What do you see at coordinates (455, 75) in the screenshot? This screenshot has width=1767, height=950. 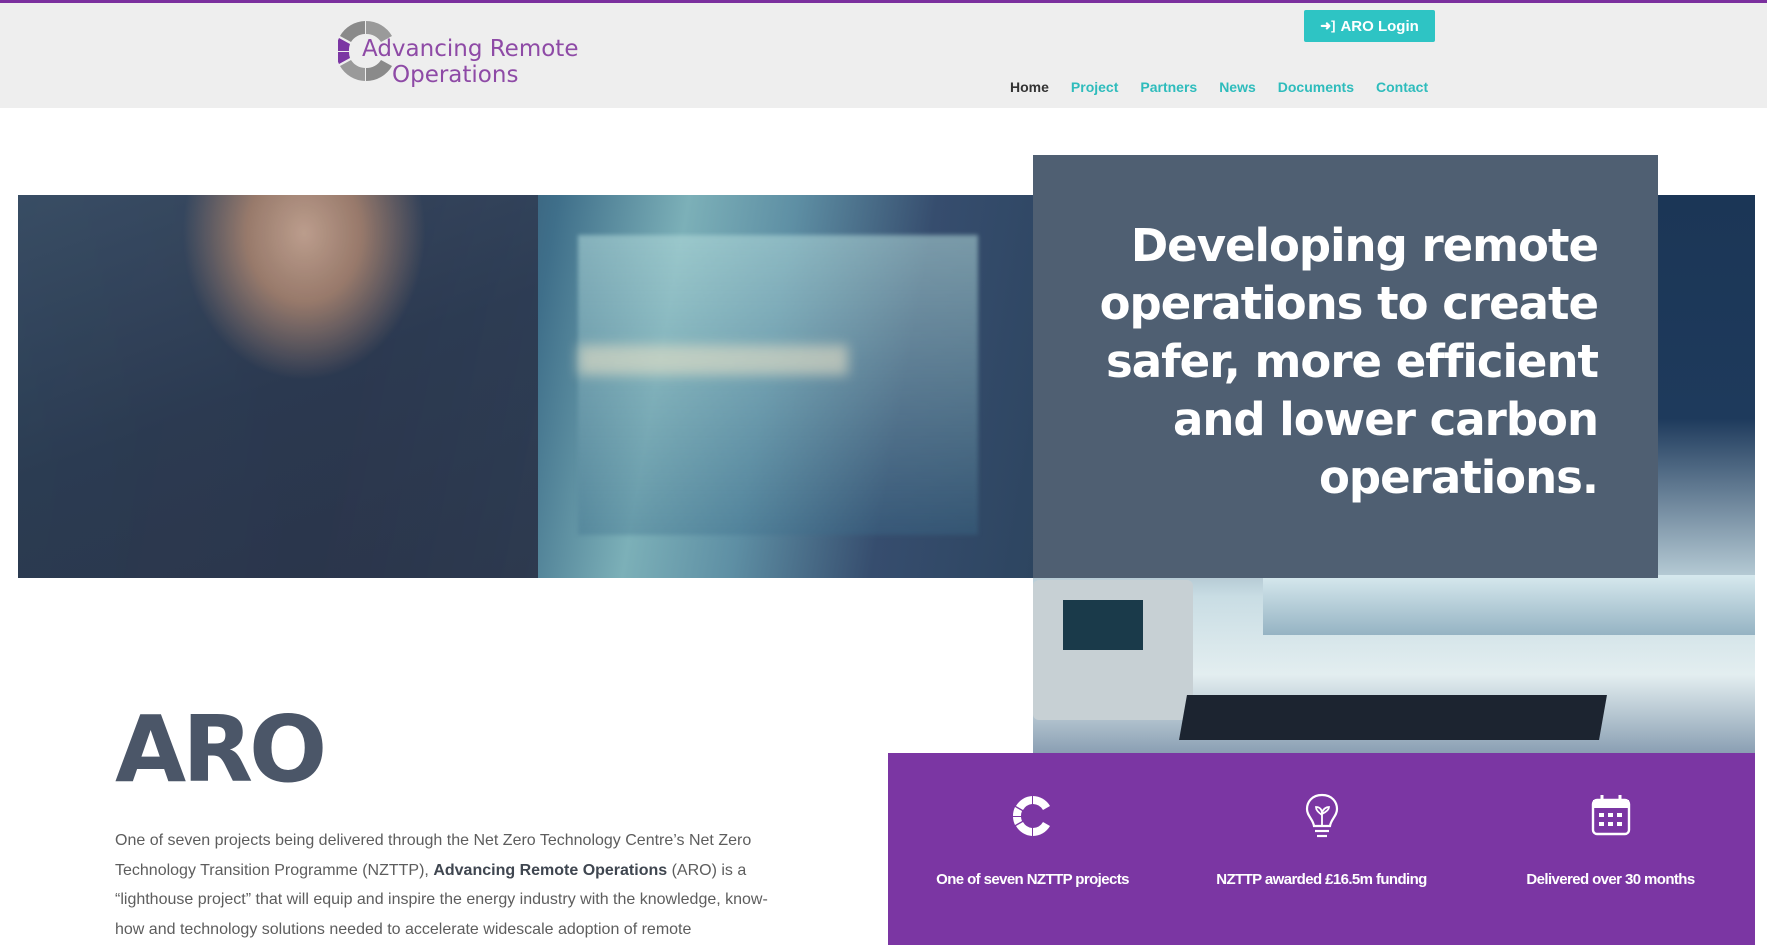 I see `logo-line-2: Operations` at bounding box center [455, 75].